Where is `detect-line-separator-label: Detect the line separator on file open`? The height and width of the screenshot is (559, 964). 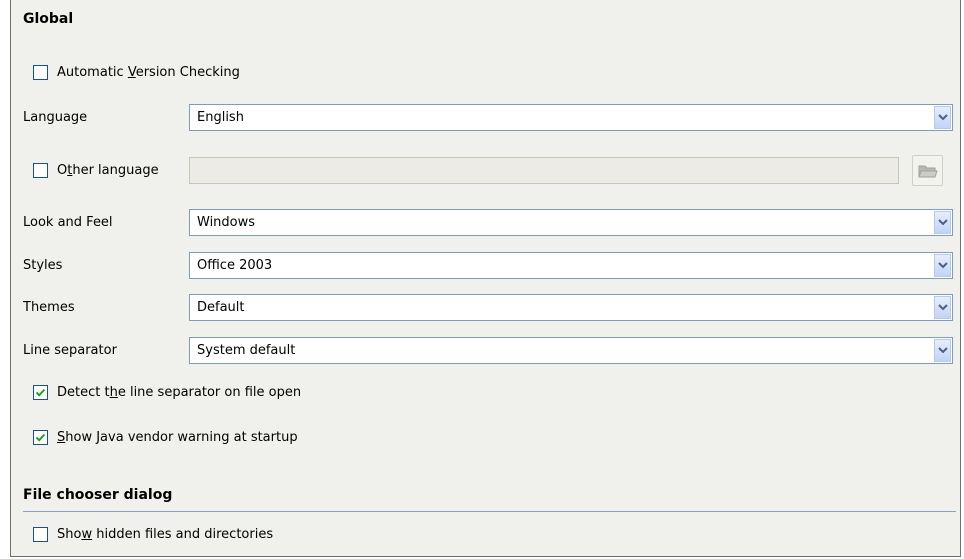
detect-line-separator-label: Detect the line separator on file open is located at coordinates (179, 392).